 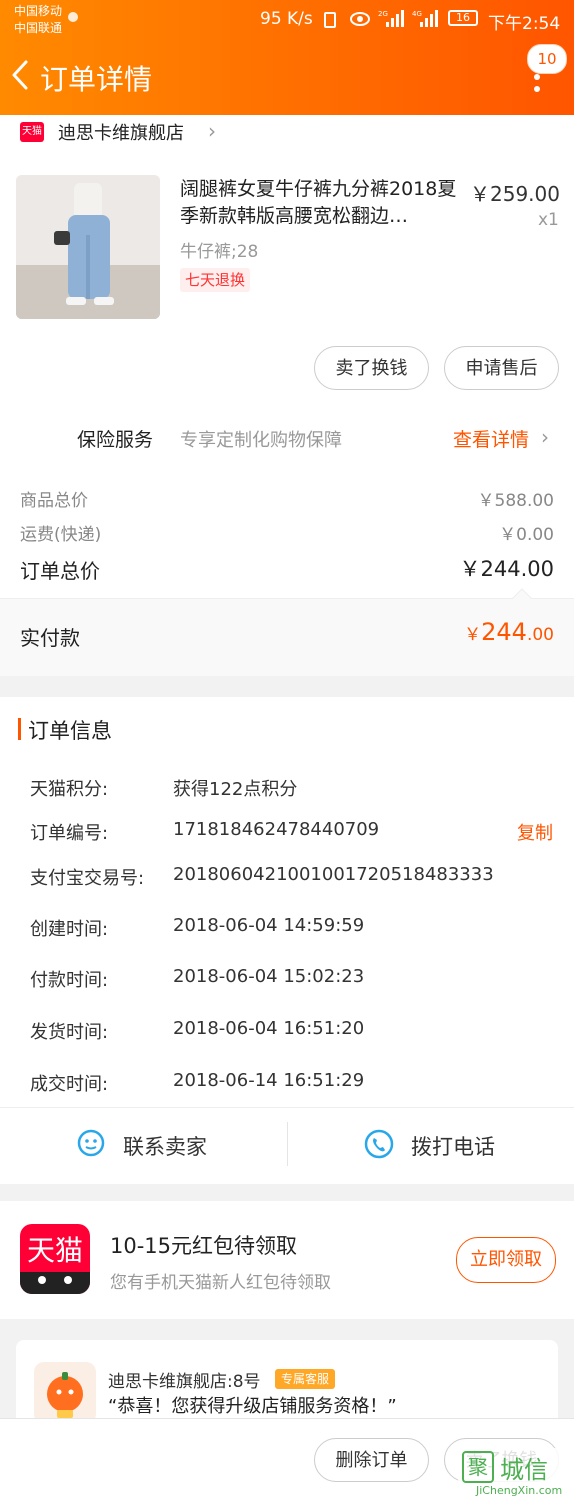 I want to click on created-time-value: 2018-06-04 14:59:59, so click(x=269, y=925).